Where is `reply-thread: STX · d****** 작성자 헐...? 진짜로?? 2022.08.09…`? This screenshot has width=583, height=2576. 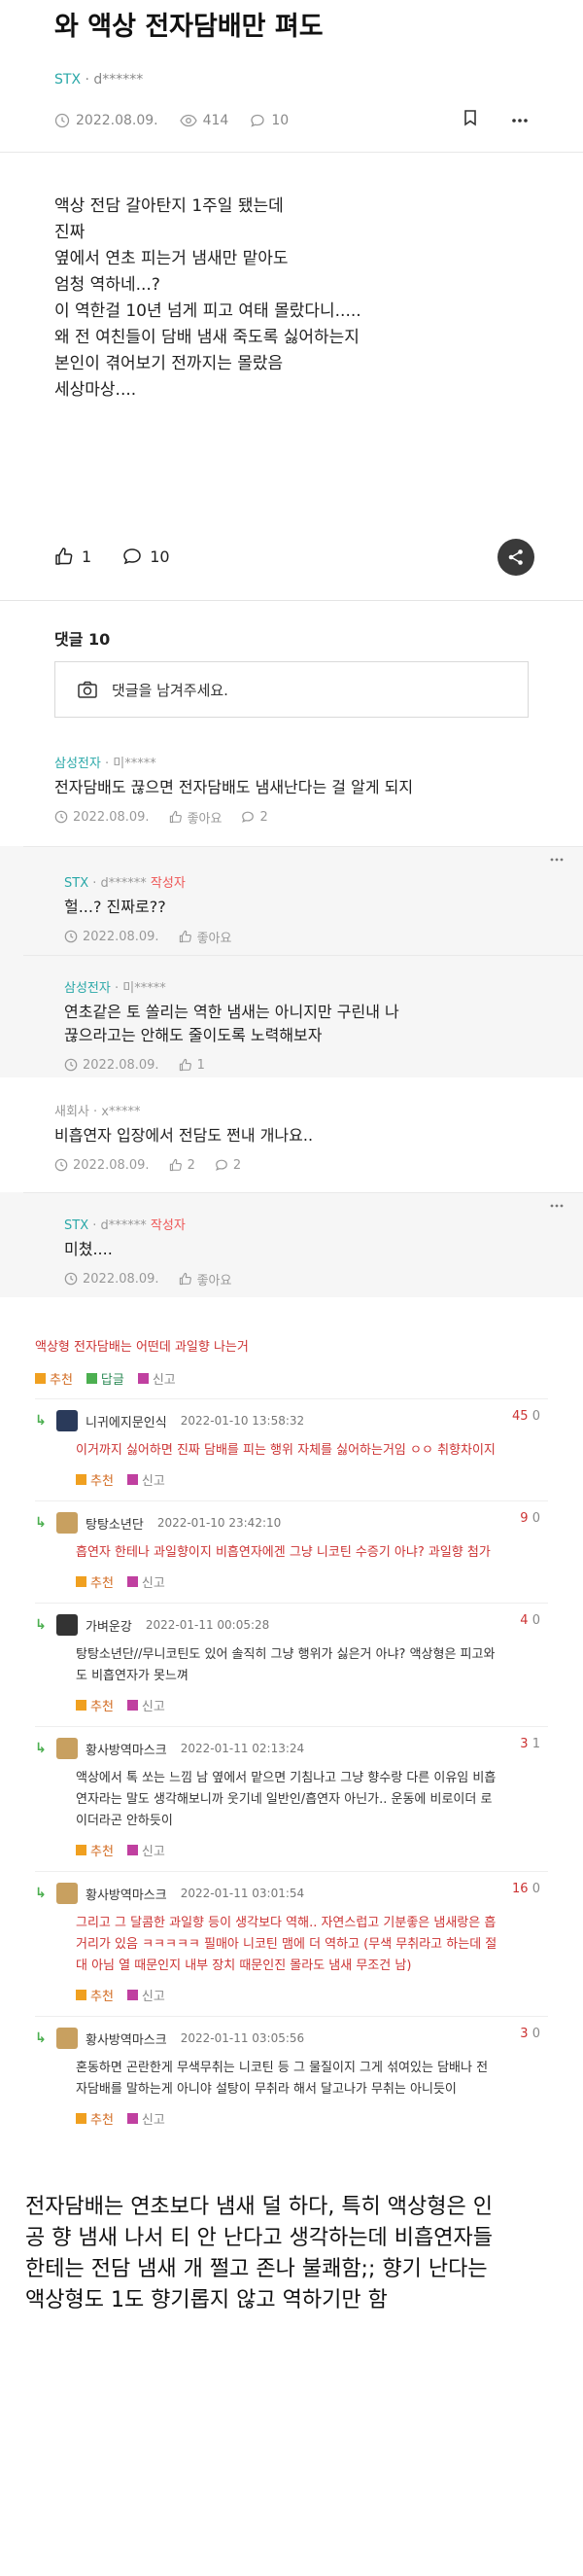
reply-thread: STX · d****** 작성자 헐...? 진짜로?? 2022.08.09… is located at coordinates (291, 961).